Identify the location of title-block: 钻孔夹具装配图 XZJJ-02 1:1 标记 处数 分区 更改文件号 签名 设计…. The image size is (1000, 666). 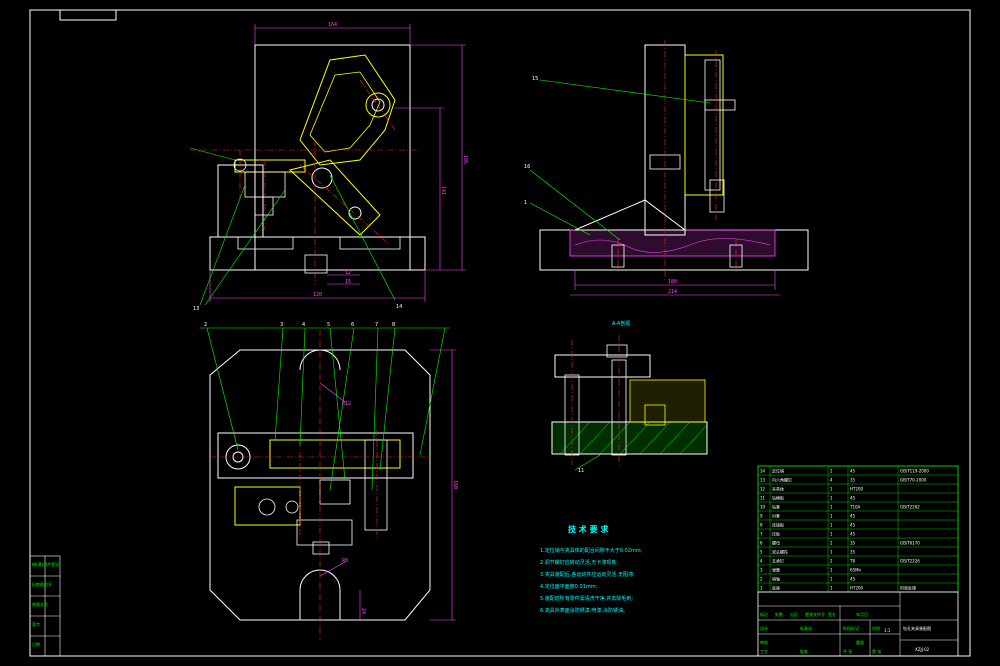
(858, 624).